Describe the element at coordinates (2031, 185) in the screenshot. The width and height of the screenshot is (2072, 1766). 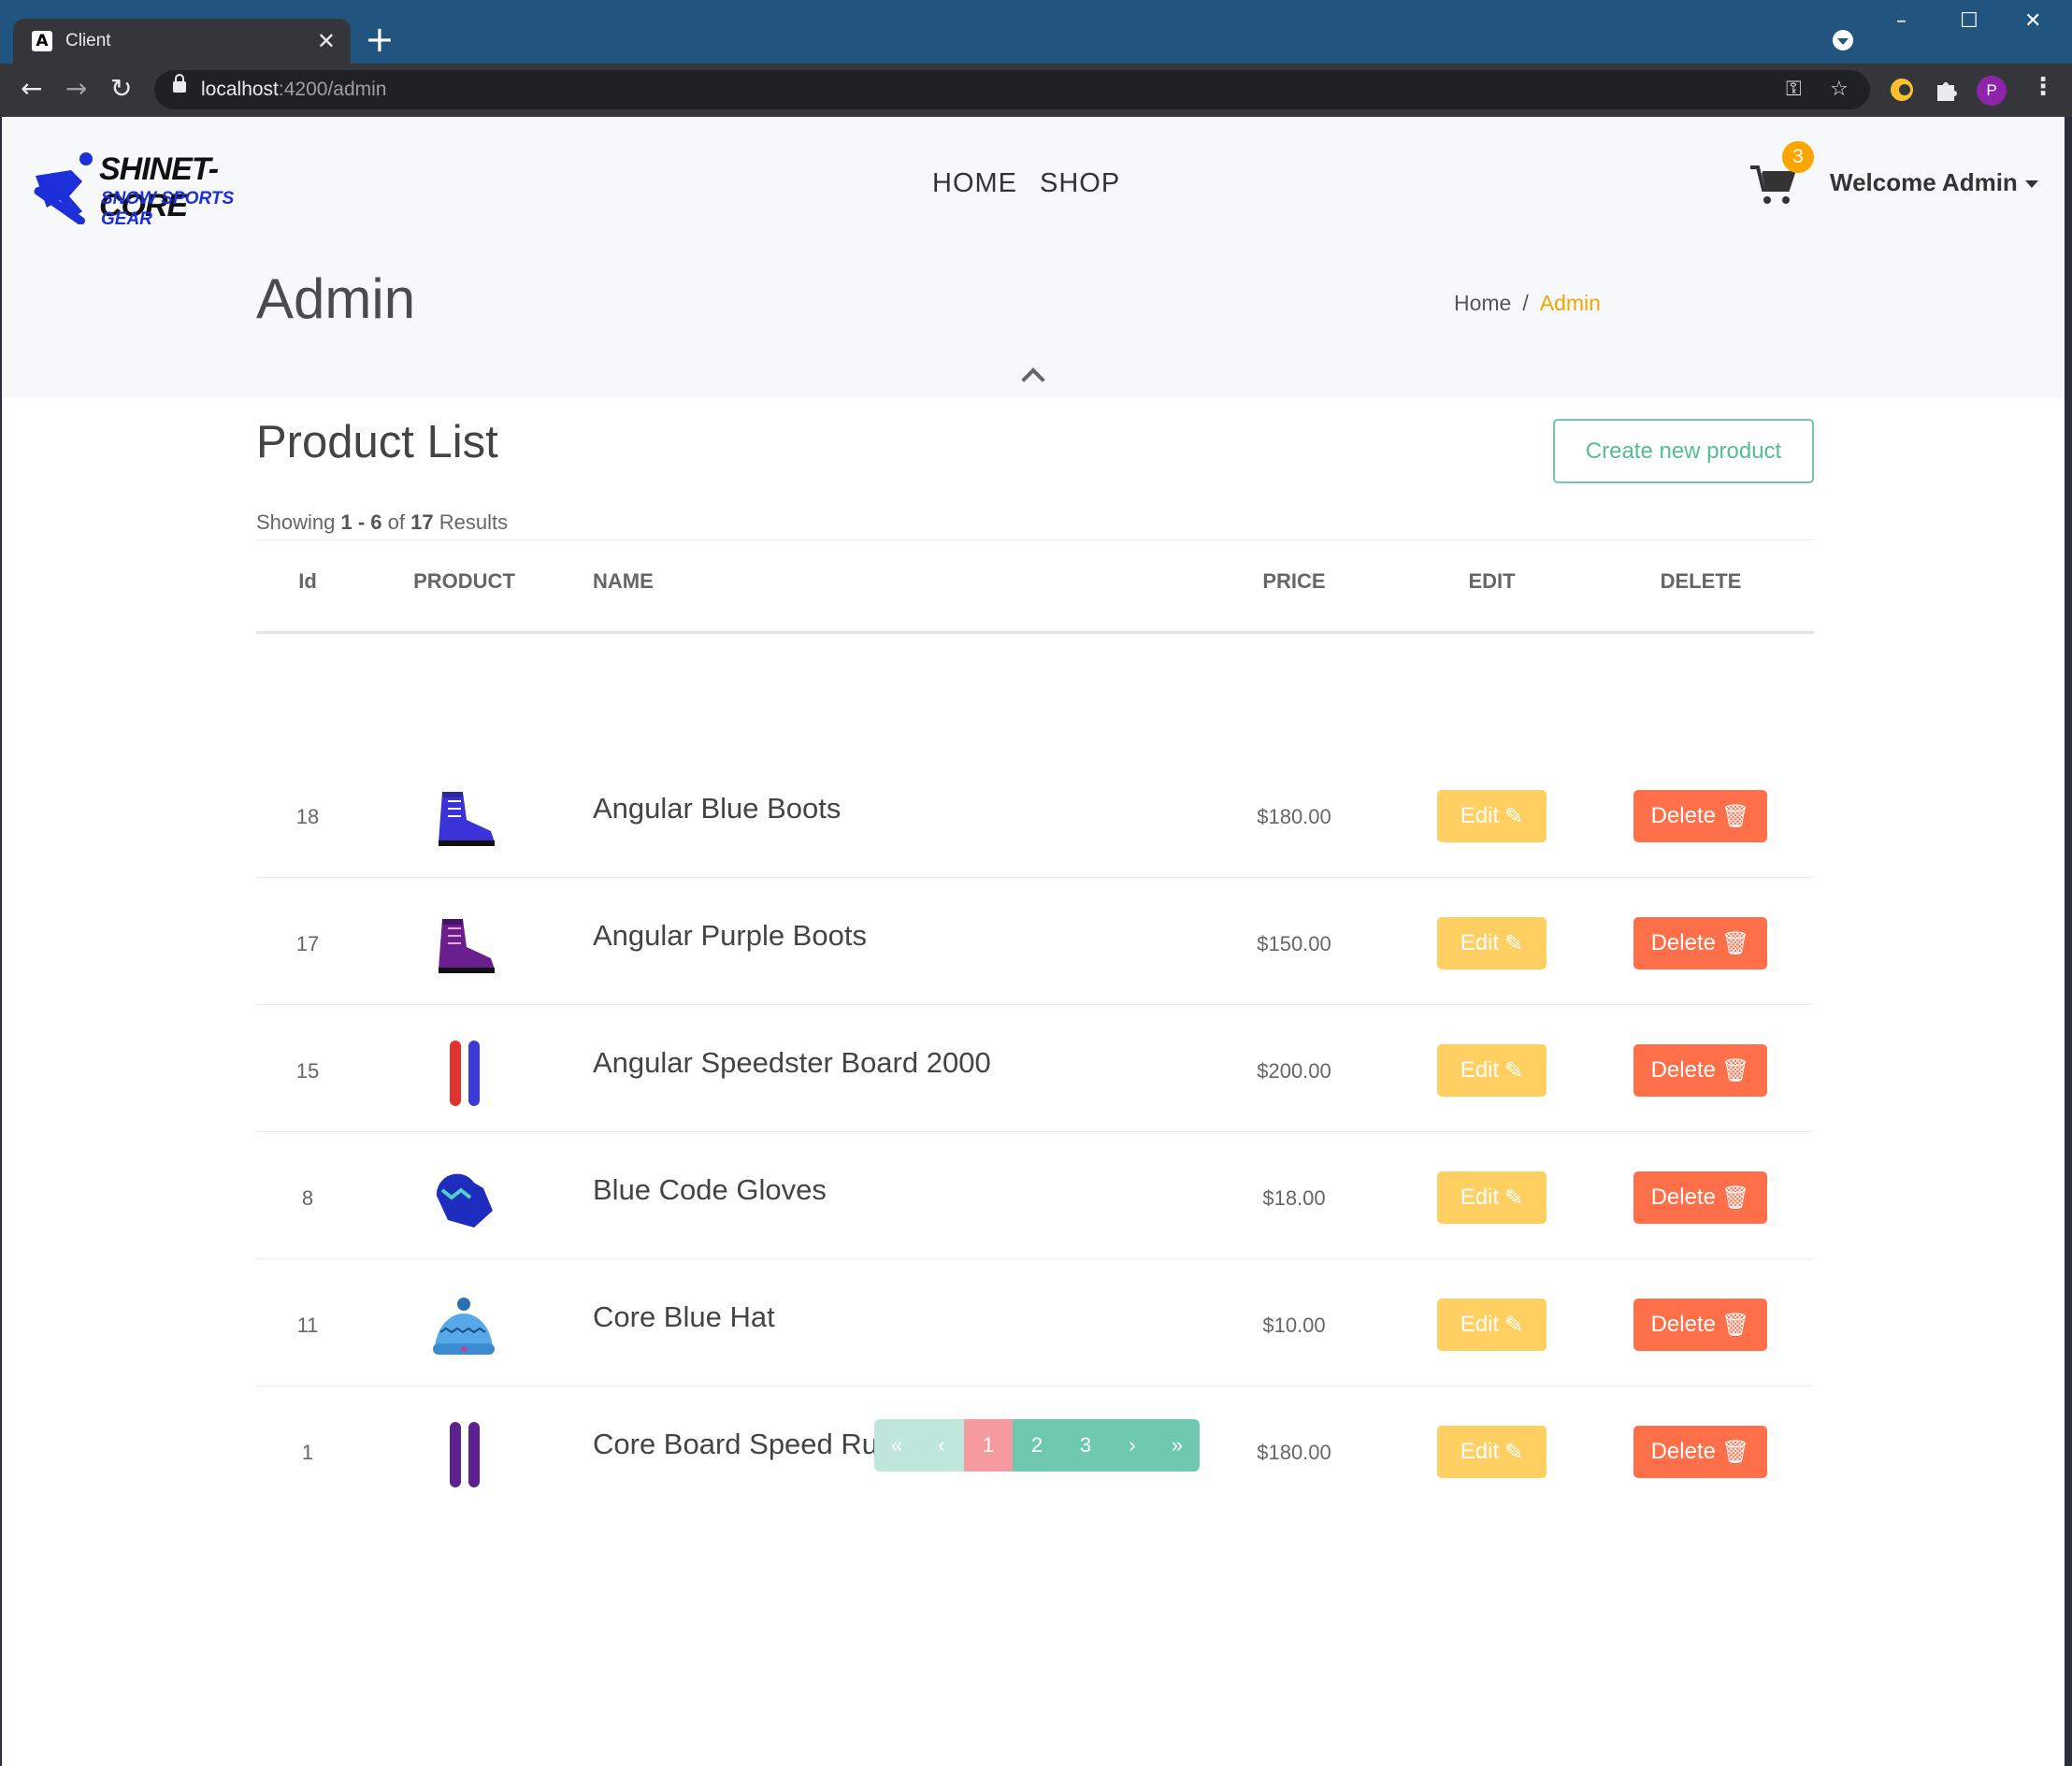
I see `caret-down-icon` at that location.